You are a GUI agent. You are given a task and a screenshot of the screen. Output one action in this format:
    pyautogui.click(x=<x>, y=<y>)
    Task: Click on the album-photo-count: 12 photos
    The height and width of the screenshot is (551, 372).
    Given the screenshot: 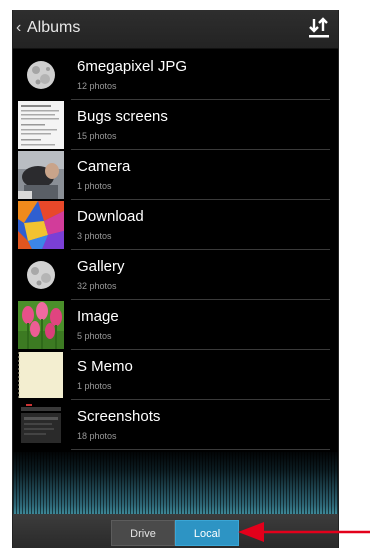 What is the action you would take?
    pyautogui.click(x=97, y=86)
    